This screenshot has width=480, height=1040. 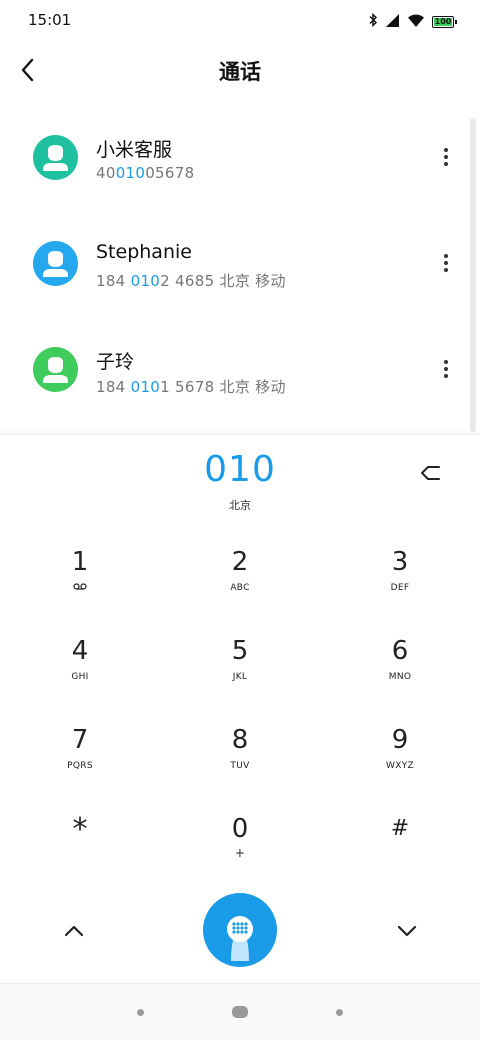 I want to click on key-2: 2 ABC, so click(x=240, y=579).